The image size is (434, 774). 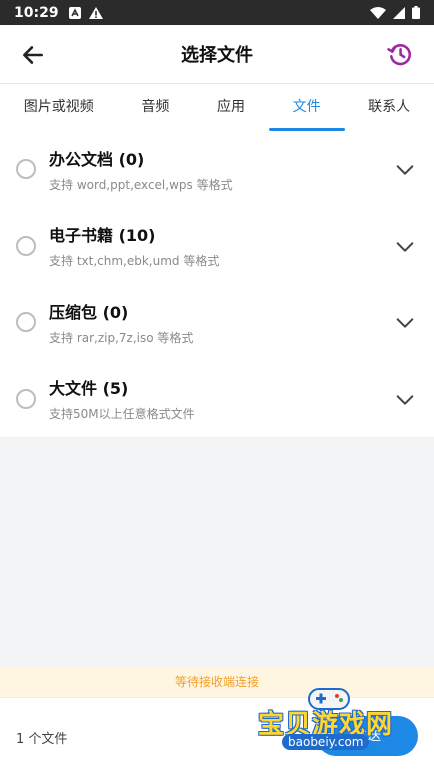 What do you see at coordinates (74, 12) in the screenshot?
I see `notification-a-icon` at bounding box center [74, 12].